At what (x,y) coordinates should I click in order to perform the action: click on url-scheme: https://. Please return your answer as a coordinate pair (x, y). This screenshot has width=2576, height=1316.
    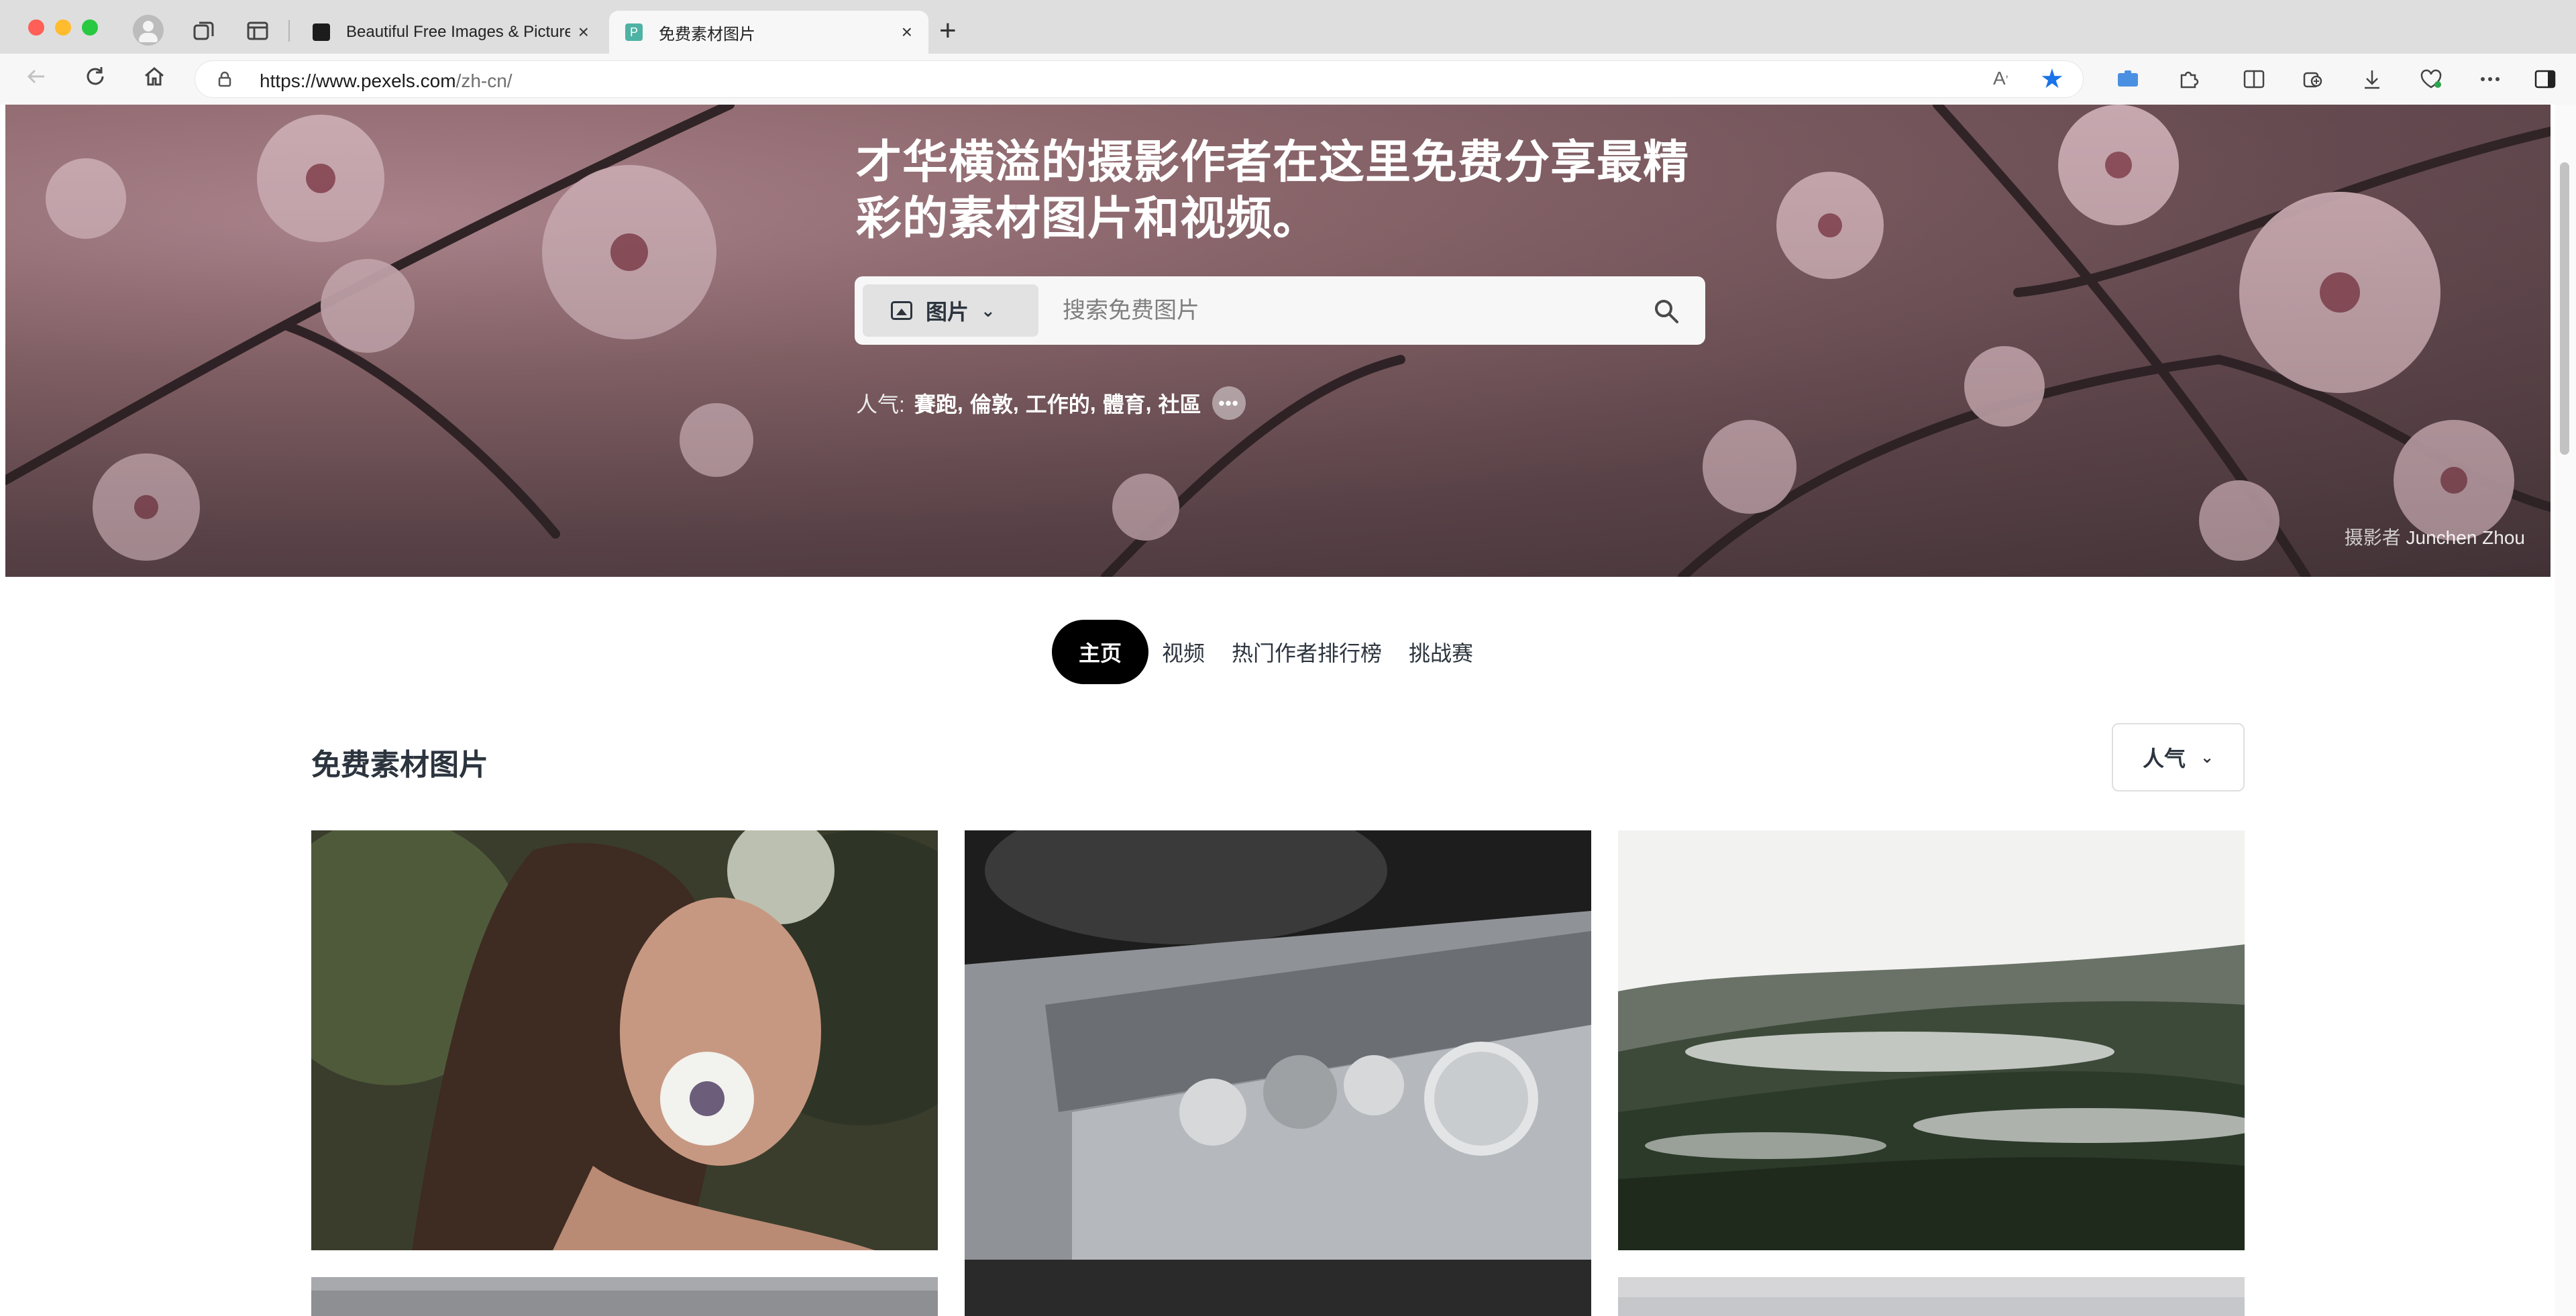
    Looking at the image, I should click on (288, 80).